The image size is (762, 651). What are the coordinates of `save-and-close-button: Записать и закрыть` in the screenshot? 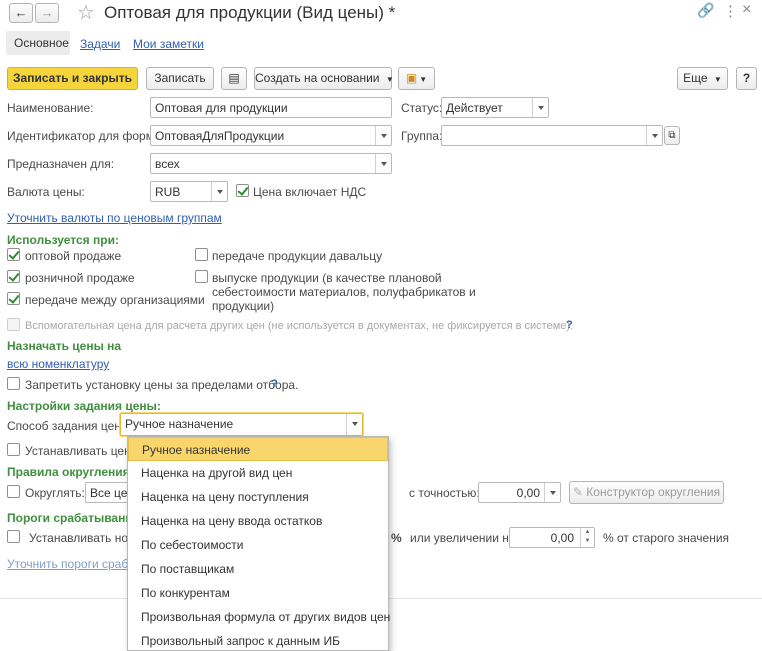 It's located at (72, 78).